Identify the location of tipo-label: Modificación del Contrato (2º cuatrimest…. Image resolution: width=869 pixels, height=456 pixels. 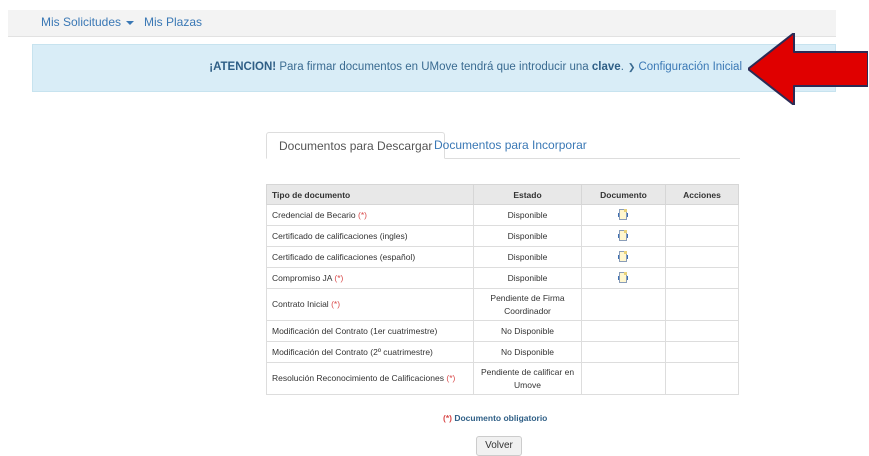
(352, 352).